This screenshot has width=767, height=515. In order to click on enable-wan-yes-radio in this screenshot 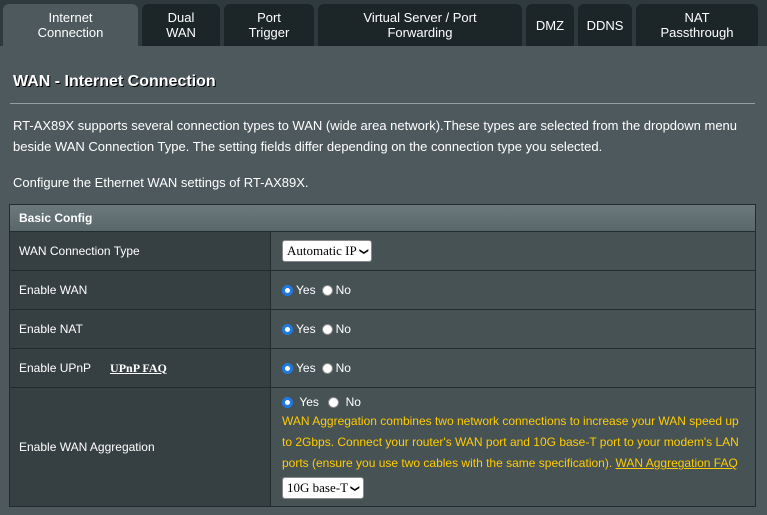, I will do `click(287, 290)`.